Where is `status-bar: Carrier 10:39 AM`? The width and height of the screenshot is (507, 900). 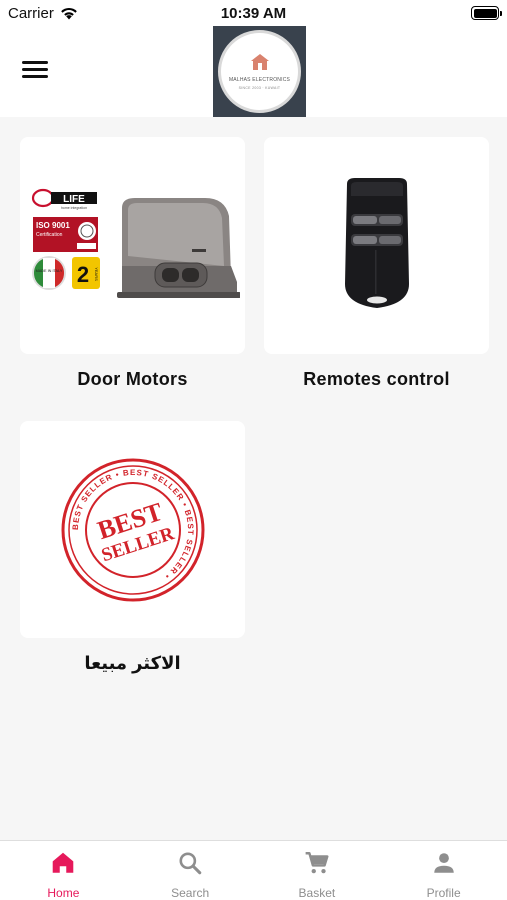 status-bar: Carrier 10:39 AM is located at coordinates (253, 13).